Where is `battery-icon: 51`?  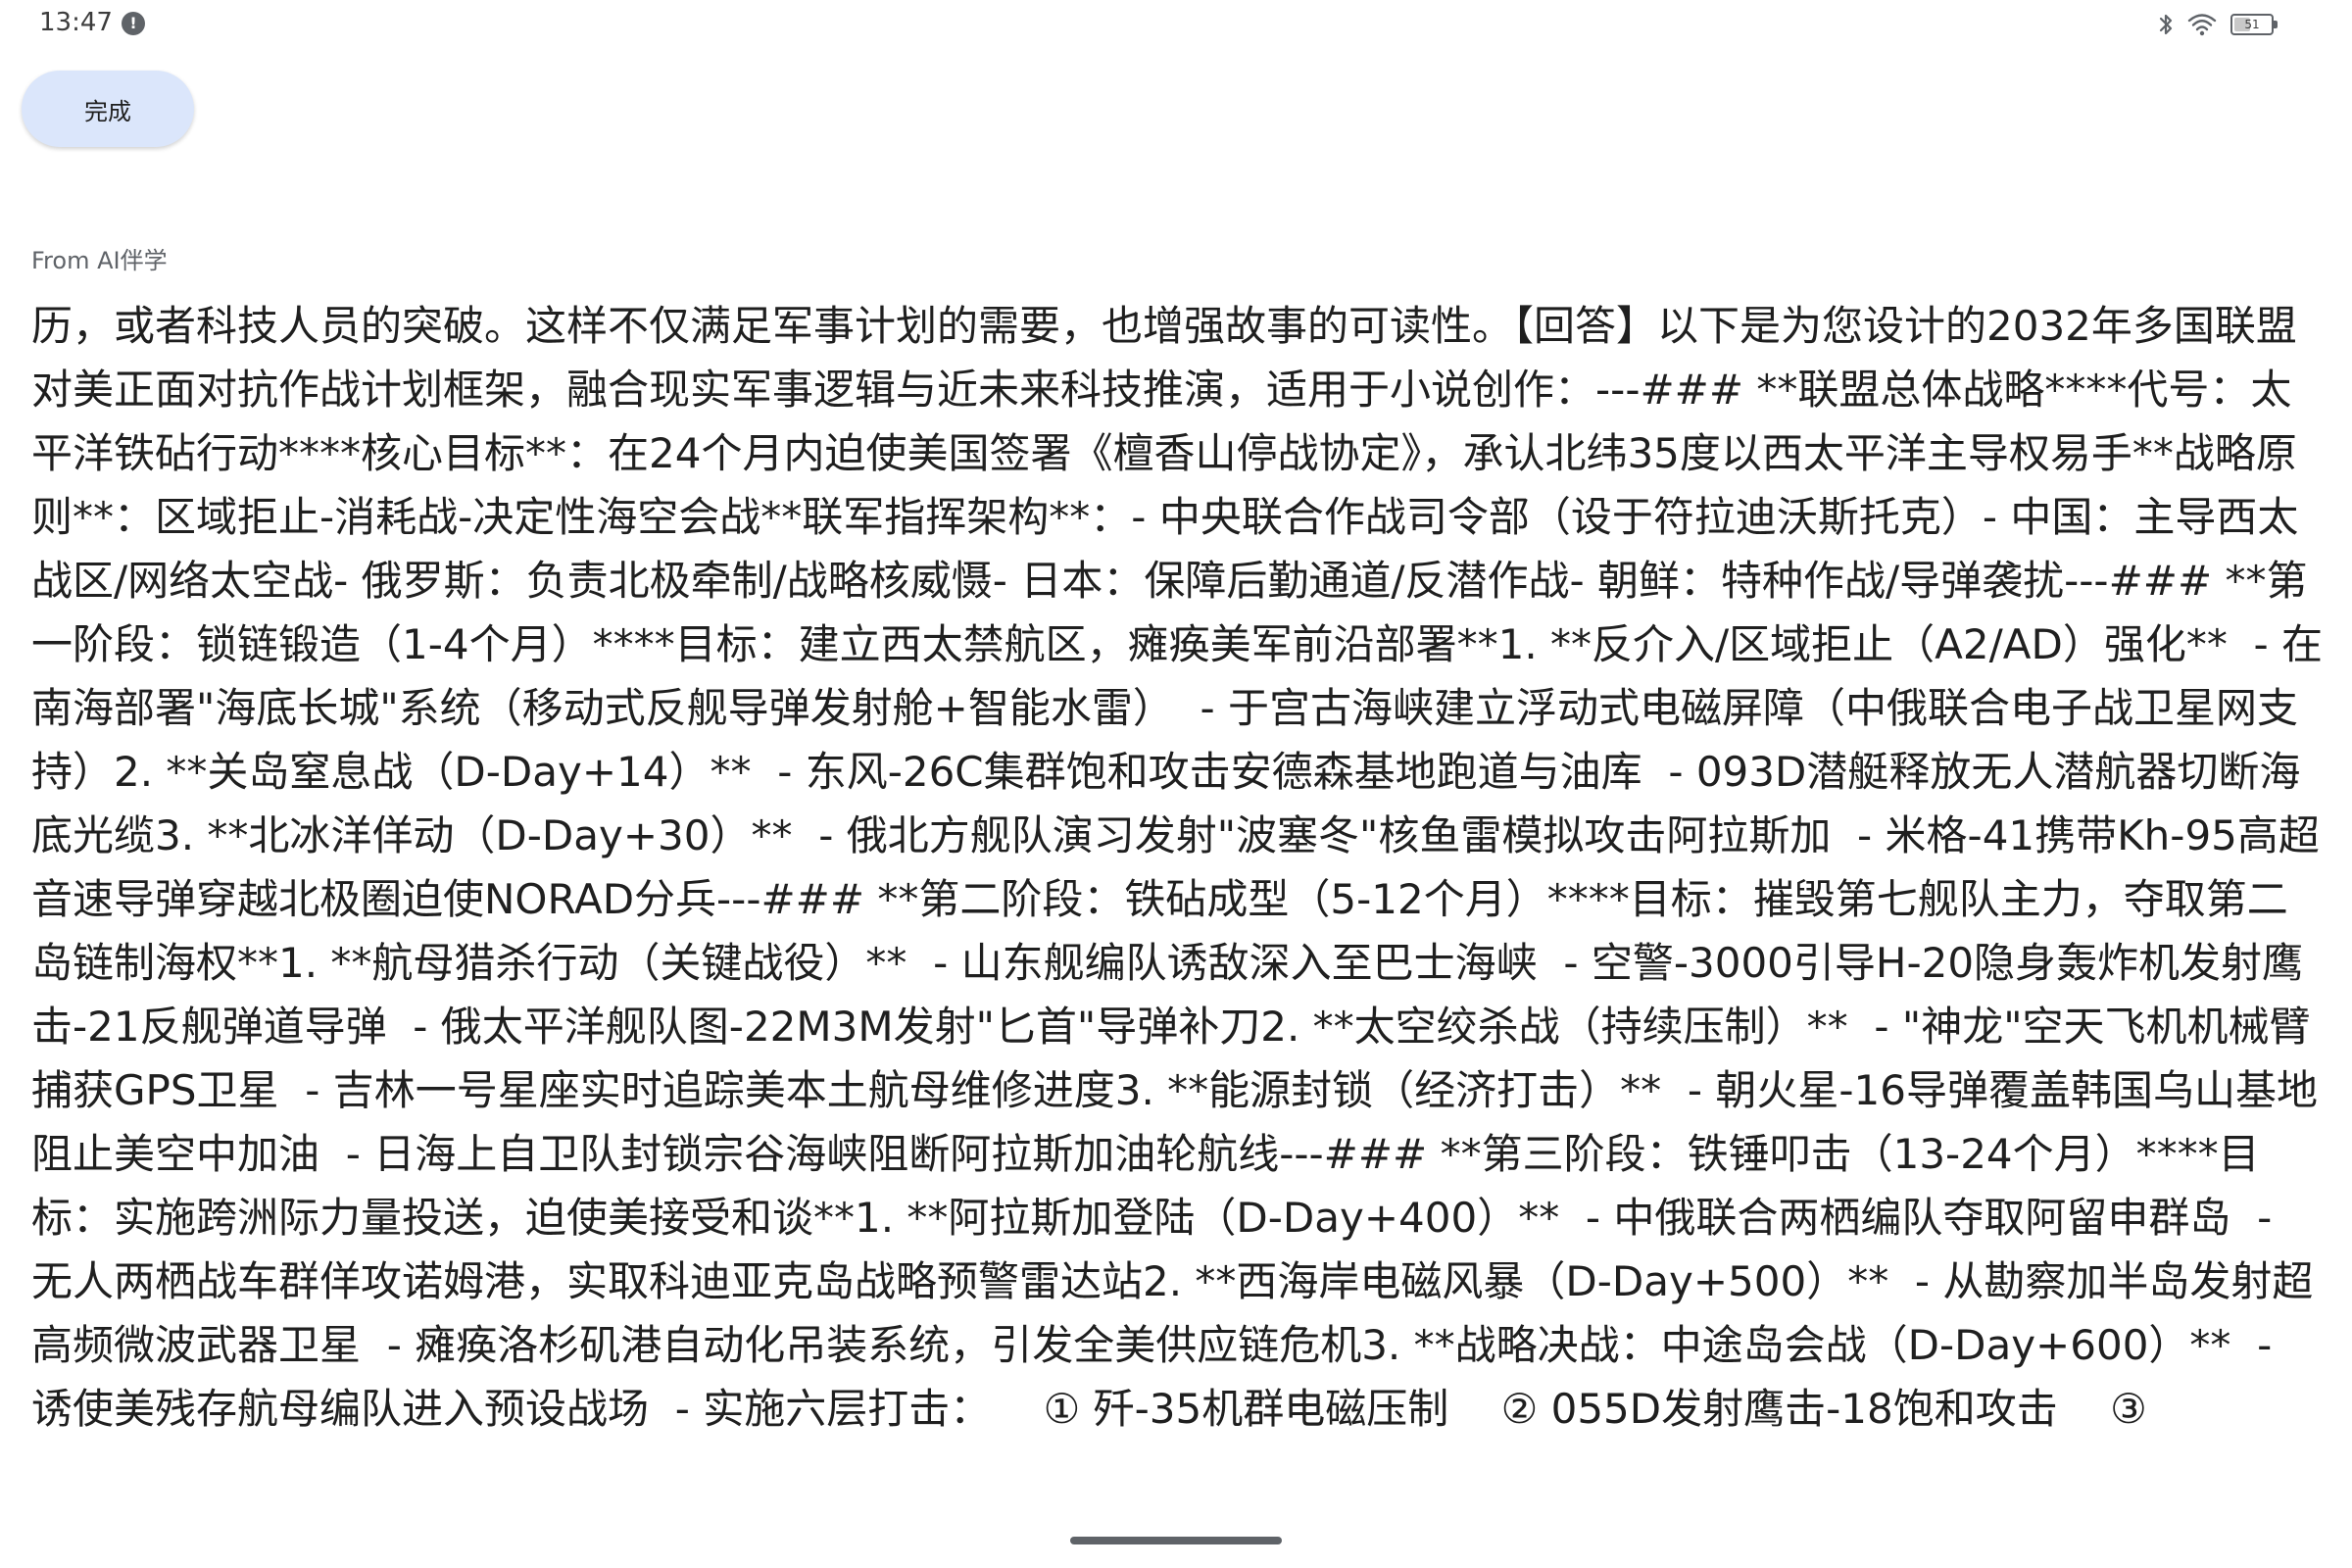 battery-icon: 51 is located at coordinates (2254, 24).